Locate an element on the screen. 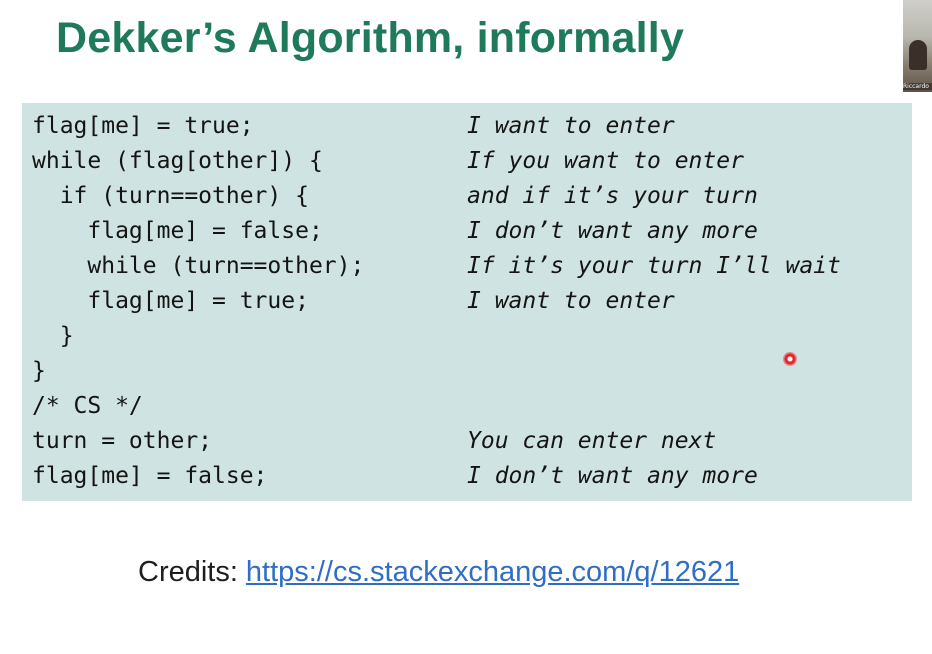 This screenshot has height=654, width=932. code-line: if (turn==other) { and if it’s your turn is located at coordinates (395, 196).